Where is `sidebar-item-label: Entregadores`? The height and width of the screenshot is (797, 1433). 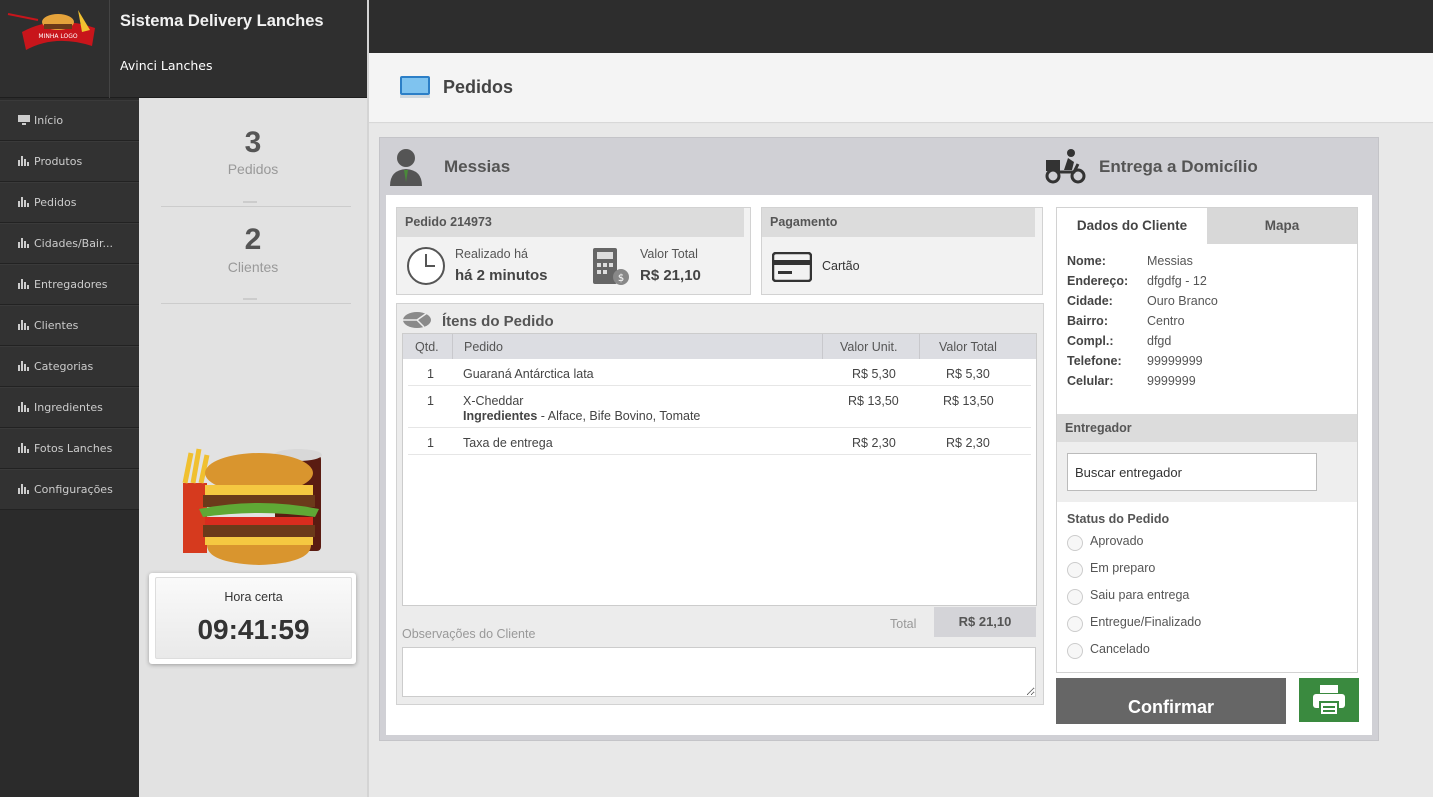 sidebar-item-label: Entregadores is located at coordinates (71, 284).